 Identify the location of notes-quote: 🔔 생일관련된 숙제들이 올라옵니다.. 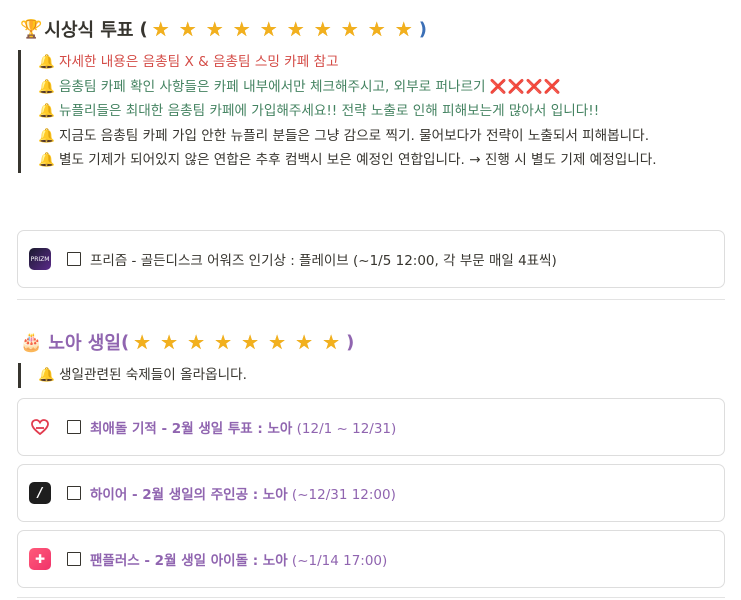
(368, 375).